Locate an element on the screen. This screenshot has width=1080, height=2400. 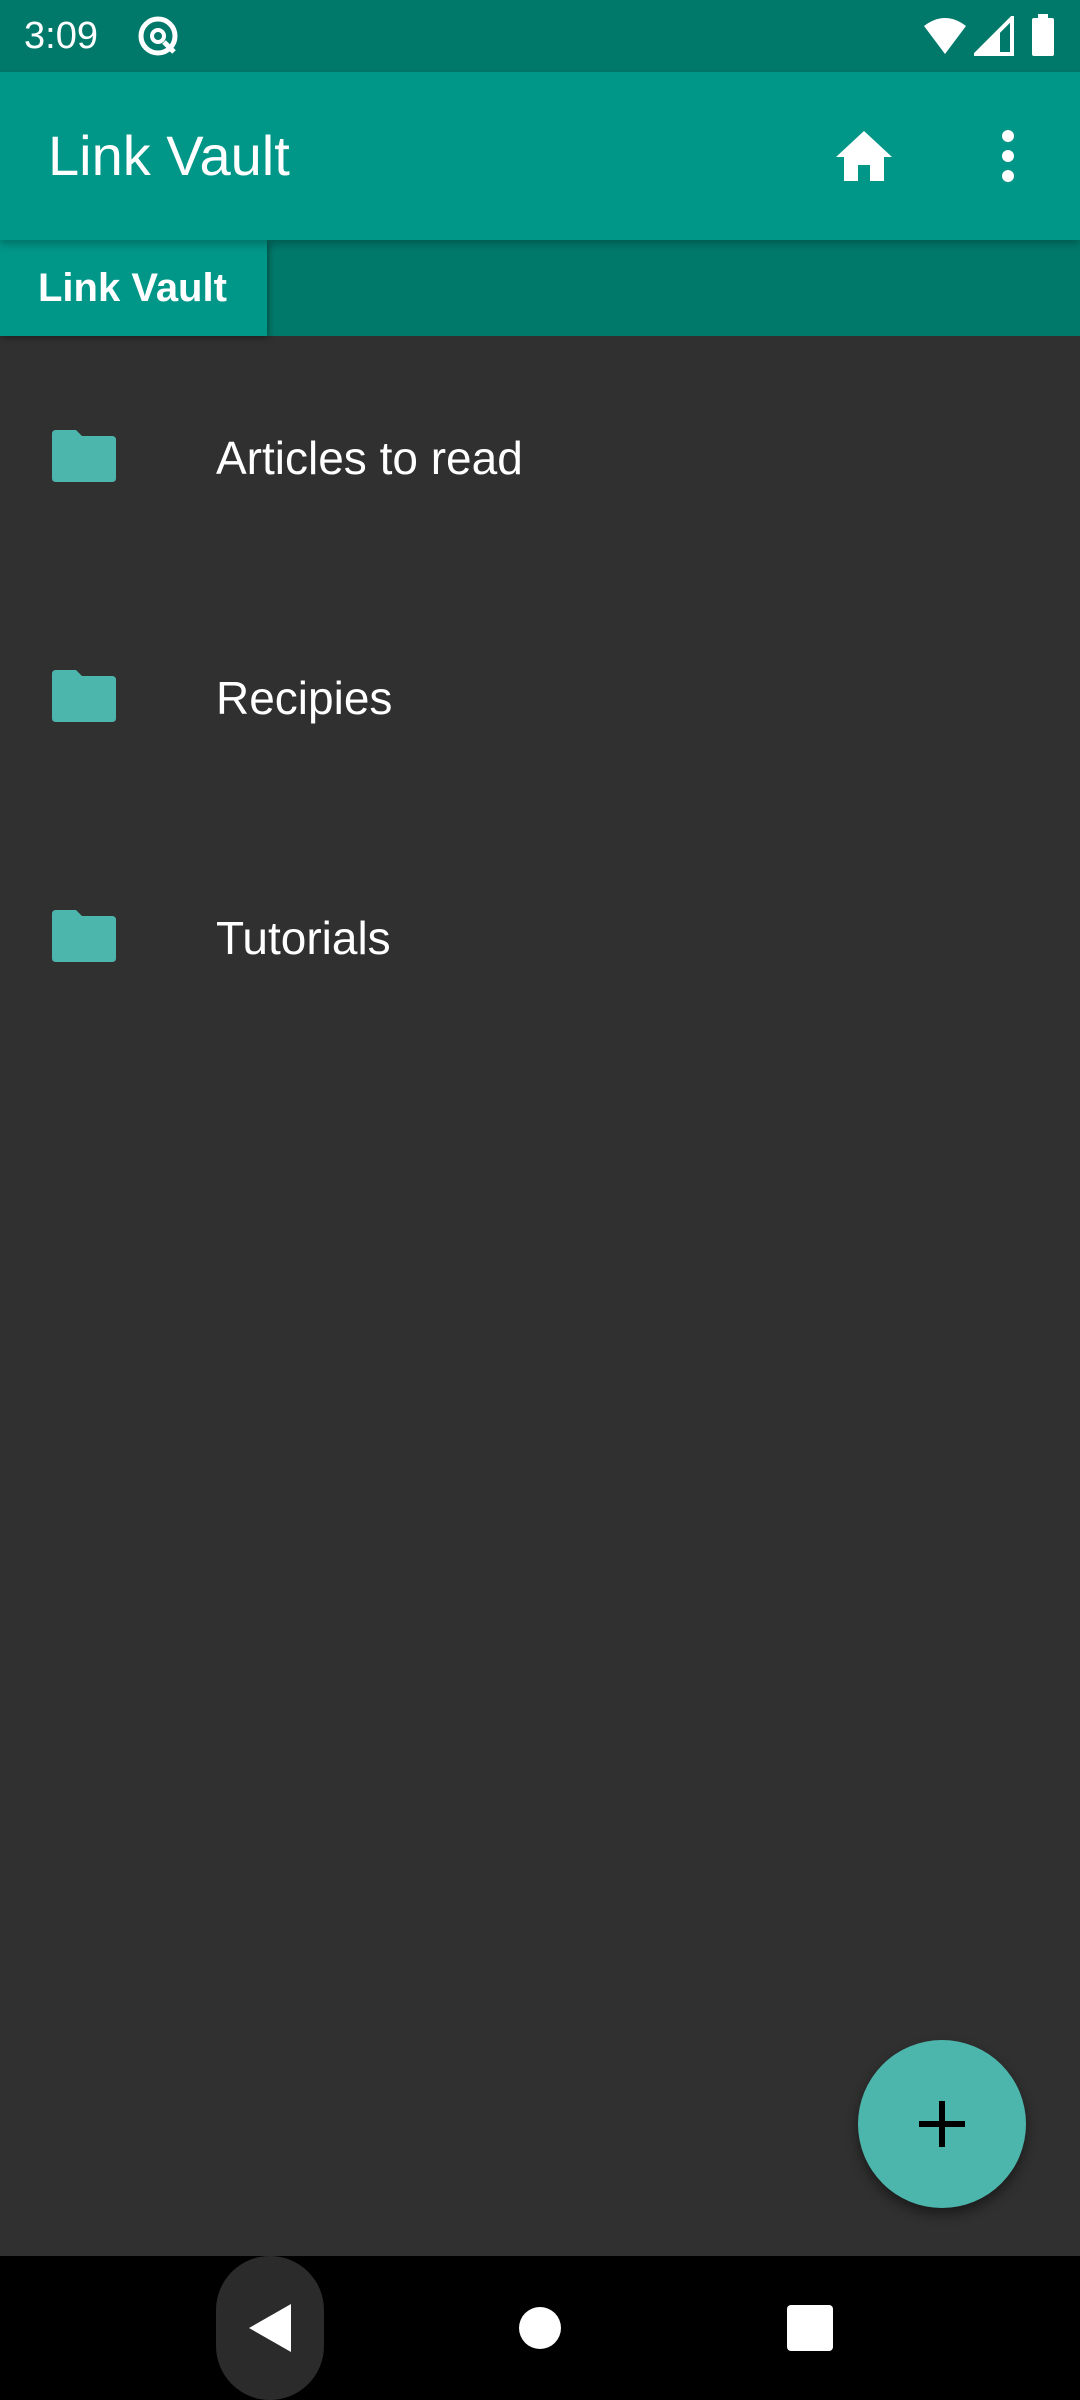
system-nav-bar is located at coordinates (540, 2328).